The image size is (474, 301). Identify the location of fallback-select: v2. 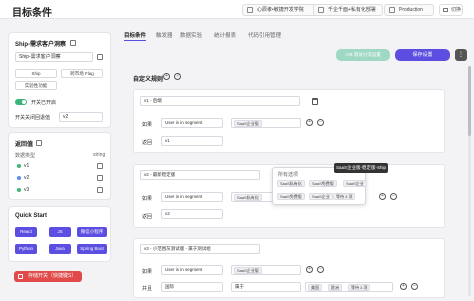
(81, 117).